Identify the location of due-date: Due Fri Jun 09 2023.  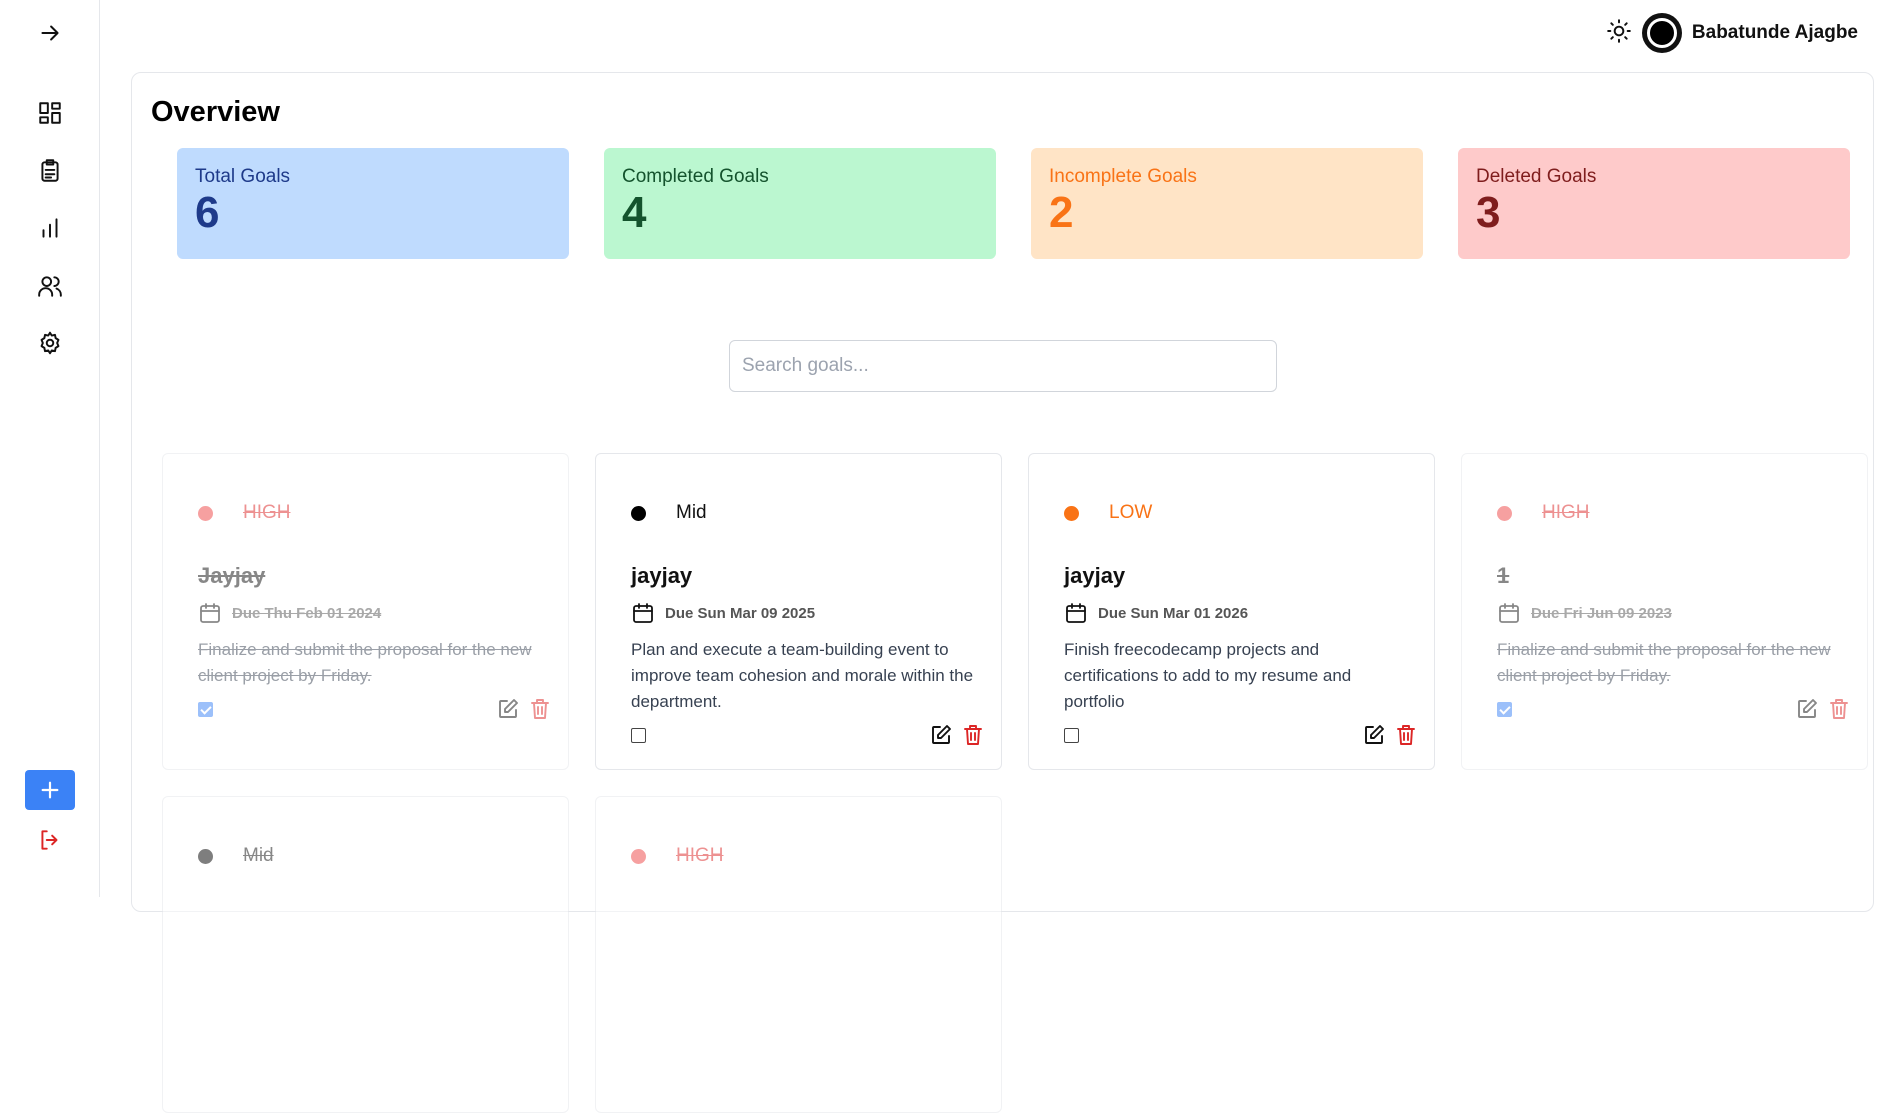
(1584, 613).